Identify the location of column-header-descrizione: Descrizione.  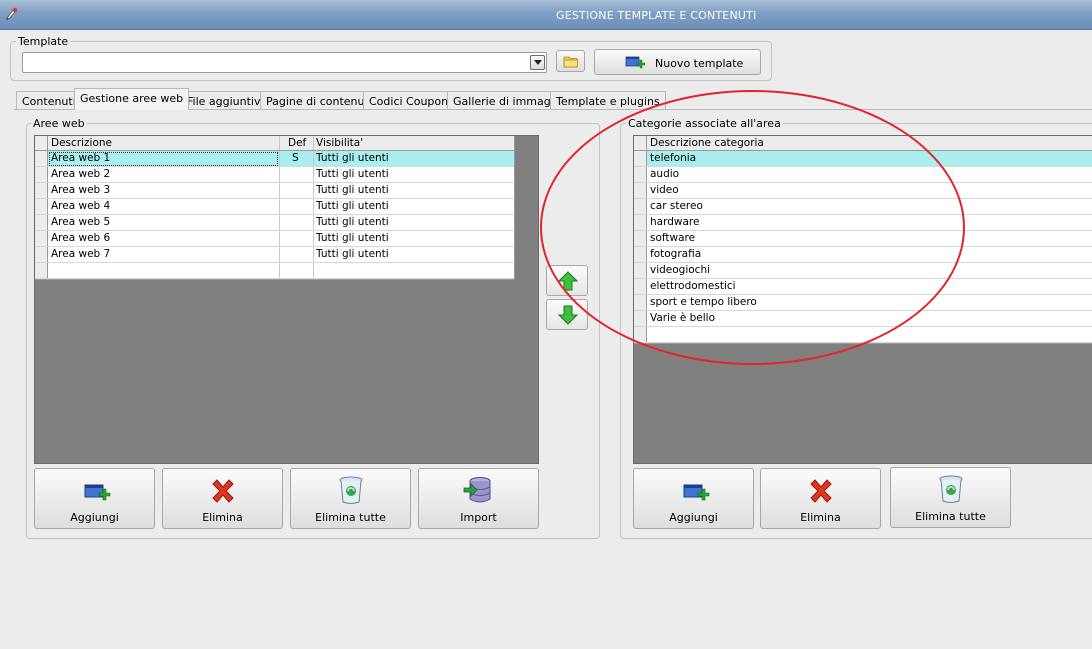
(81, 143).